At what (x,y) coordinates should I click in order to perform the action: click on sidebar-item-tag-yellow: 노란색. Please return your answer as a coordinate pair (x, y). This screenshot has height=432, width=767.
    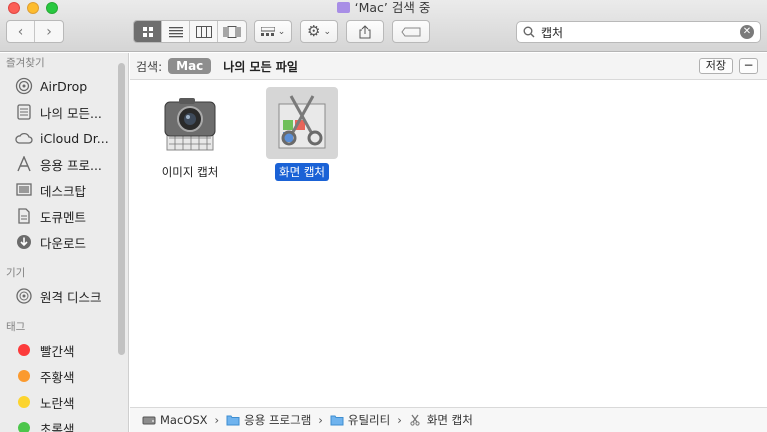
    Looking at the image, I should click on (64, 402).